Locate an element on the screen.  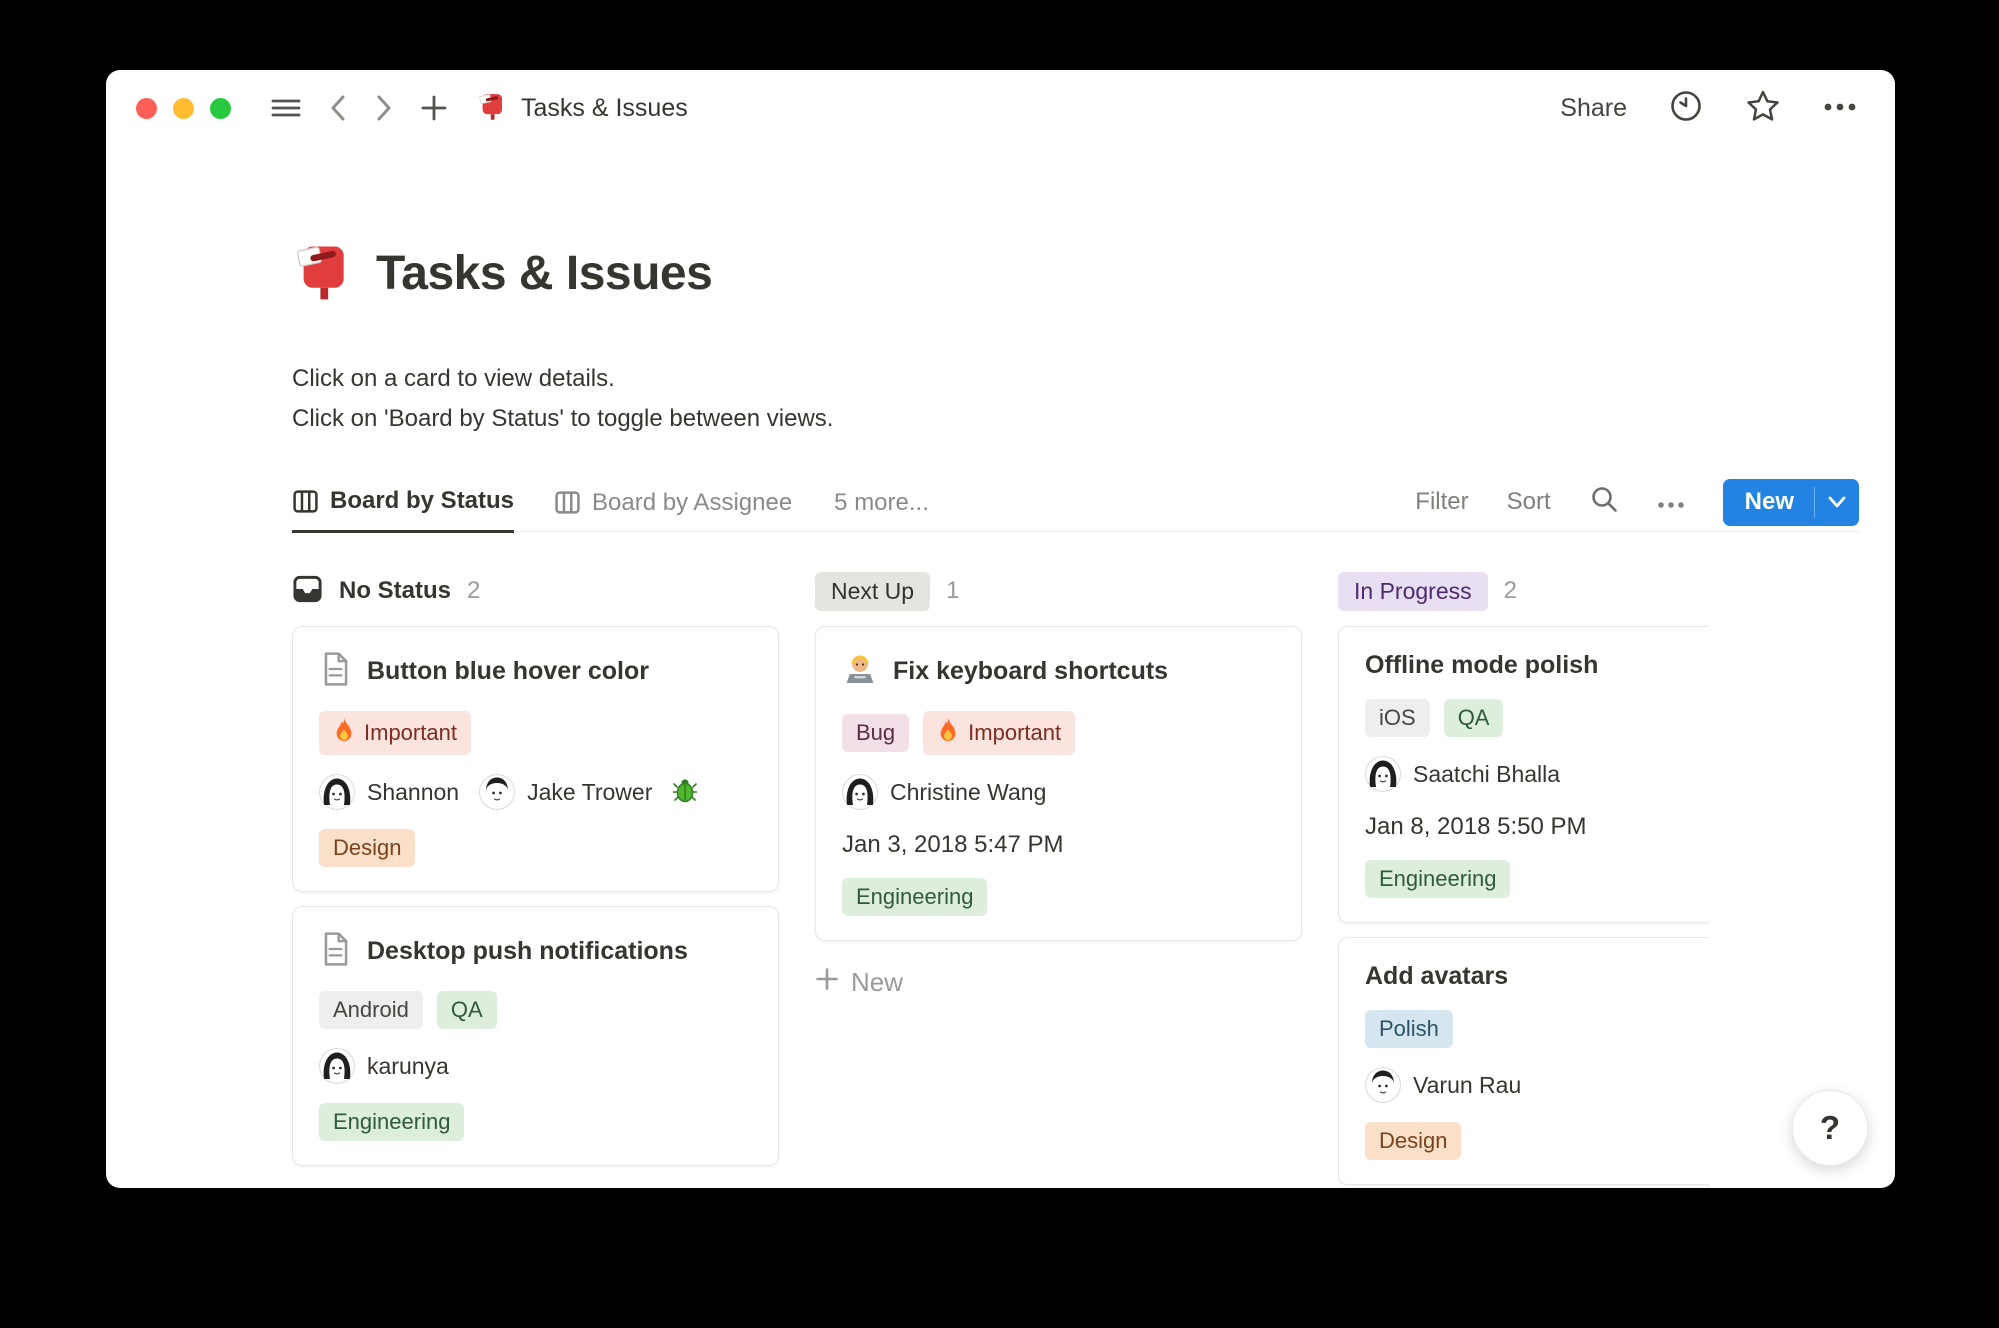
zoom-window-button is located at coordinates (220, 108).